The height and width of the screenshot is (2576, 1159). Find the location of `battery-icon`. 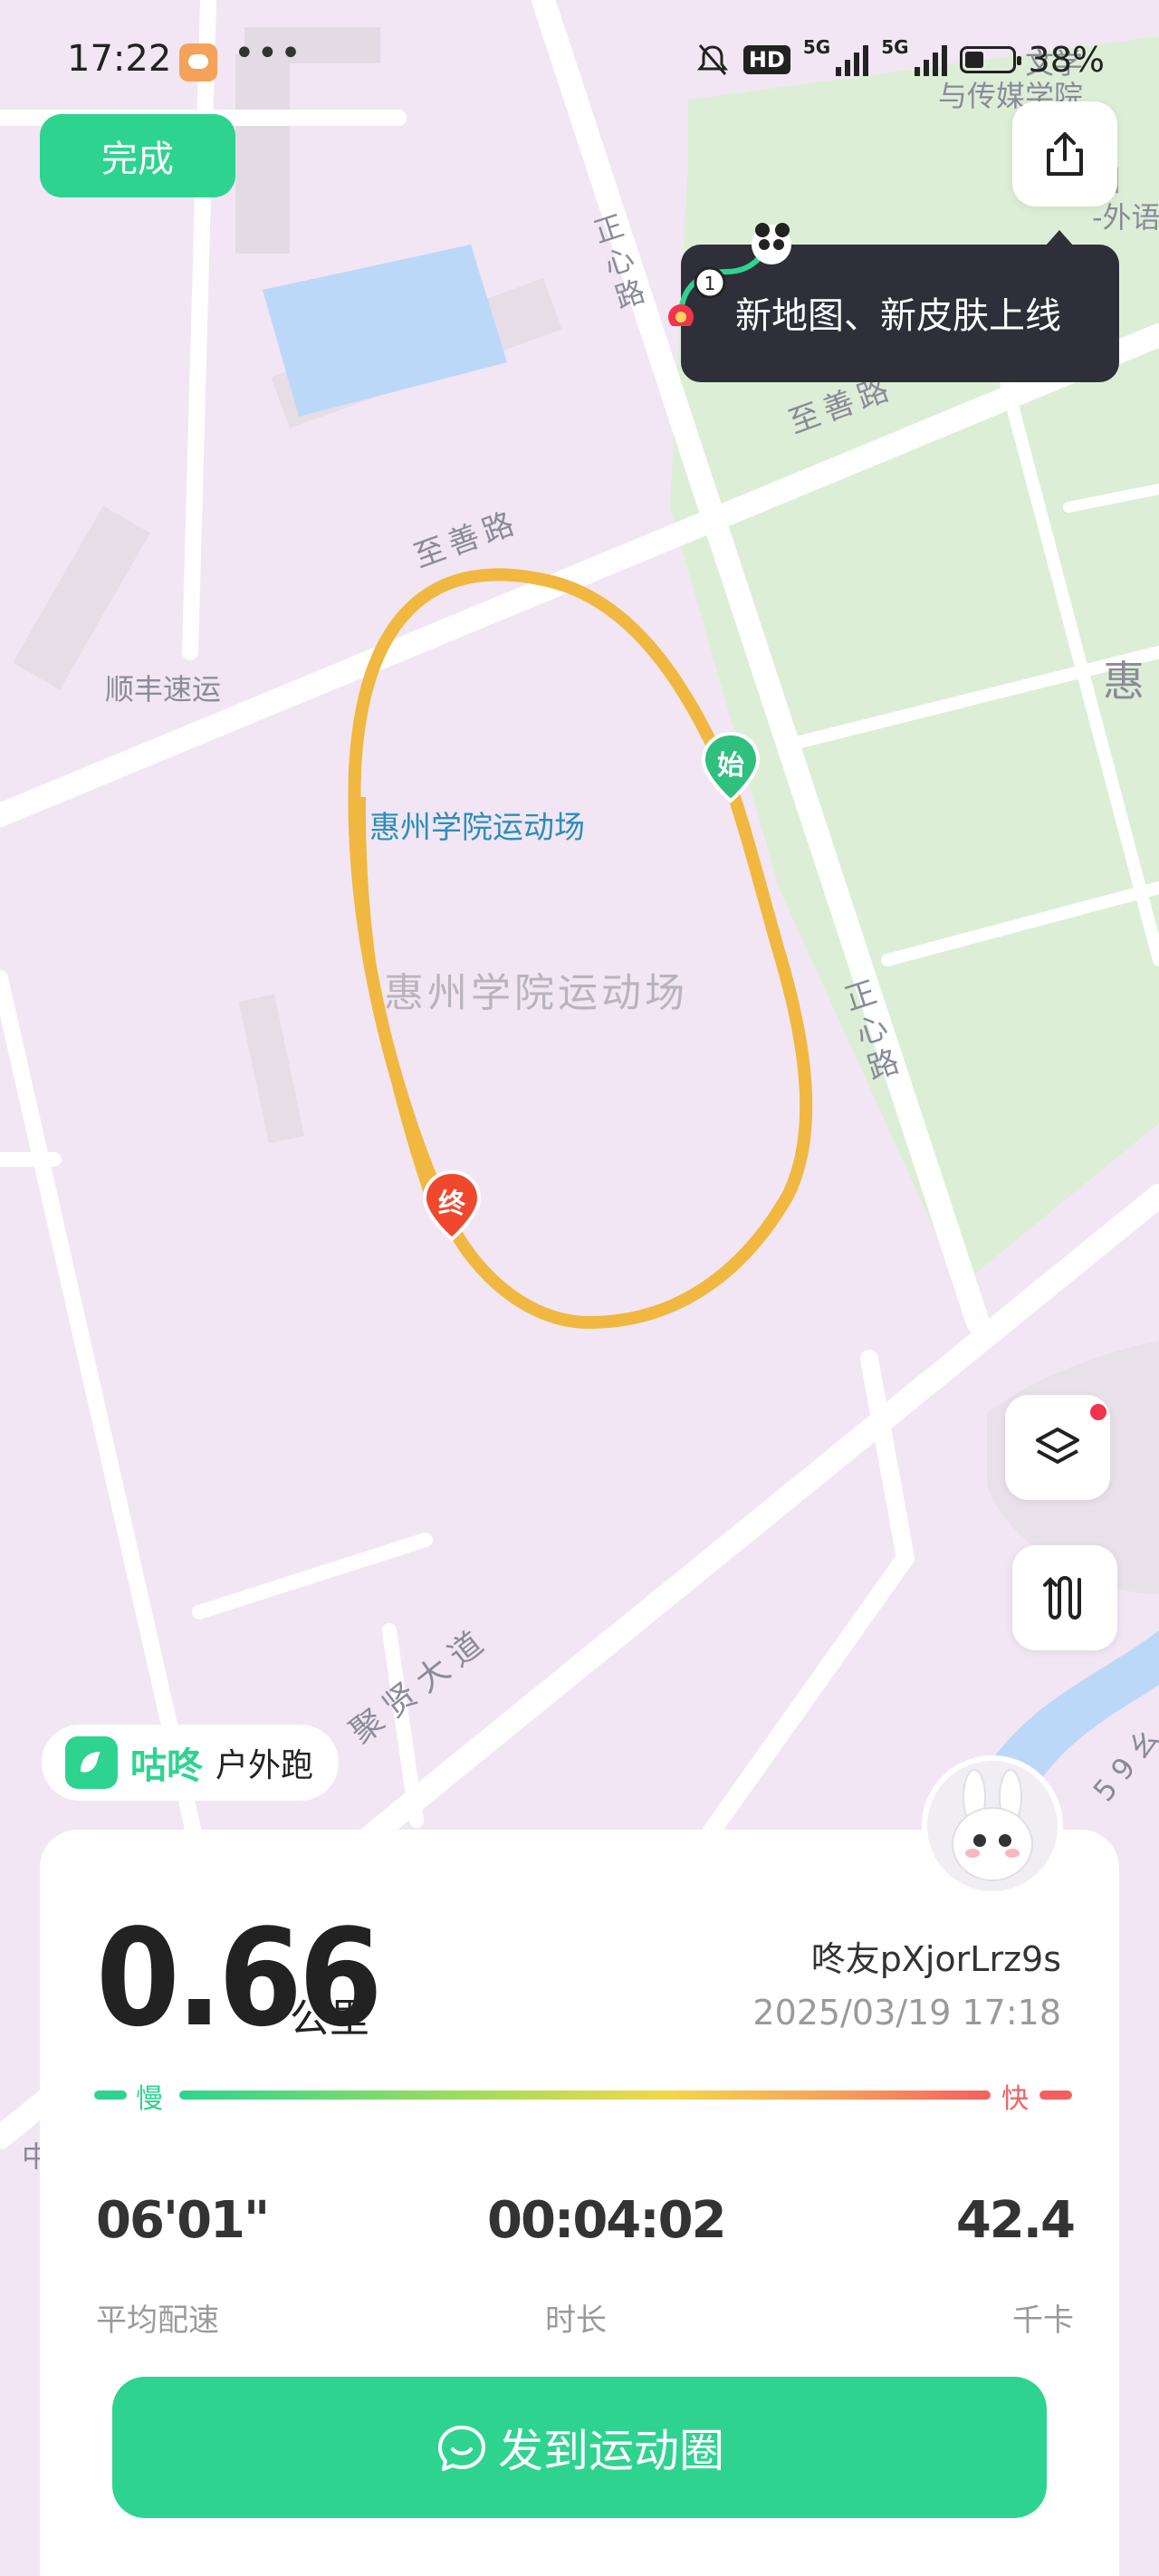

battery-icon is located at coordinates (990, 59).